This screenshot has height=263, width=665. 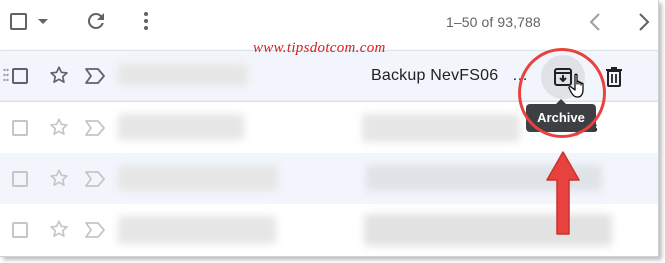 What do you see at coordinates (319, 48) in the screenshot?
I see `watermark: www.tipsdotcom.com` at bounding box center [319, 48].